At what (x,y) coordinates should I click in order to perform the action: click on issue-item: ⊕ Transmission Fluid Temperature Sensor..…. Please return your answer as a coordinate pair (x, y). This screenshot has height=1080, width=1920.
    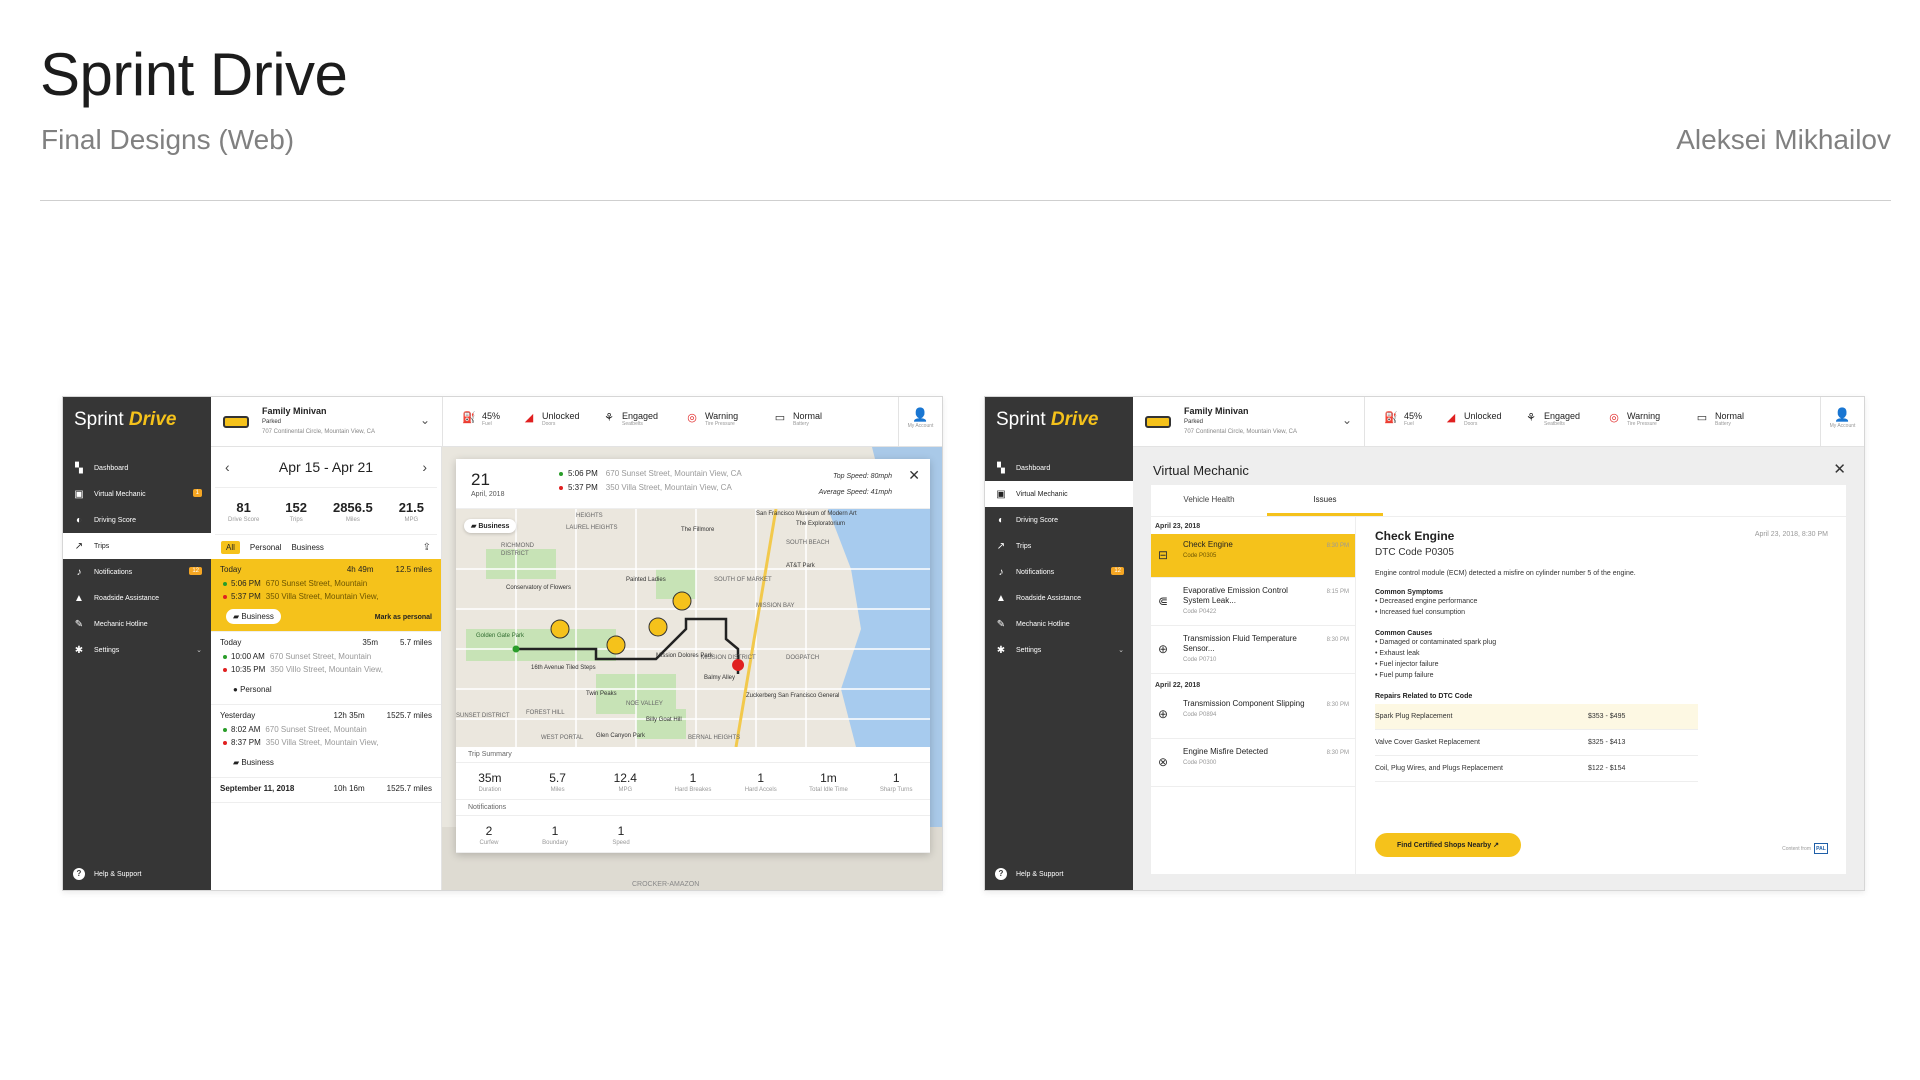
    Looking at the image, I should click on (1253, 651).